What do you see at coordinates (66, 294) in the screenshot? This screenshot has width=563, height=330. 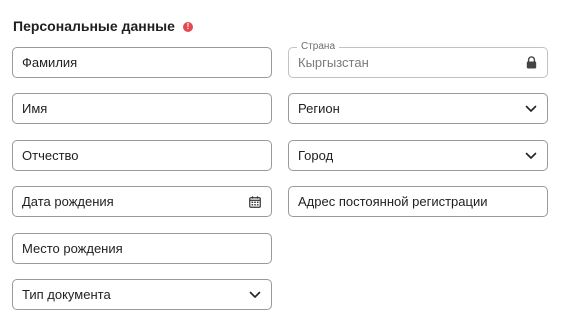 I see `document-type-placeholder: Тип документа` at bounding box center [66, 294].